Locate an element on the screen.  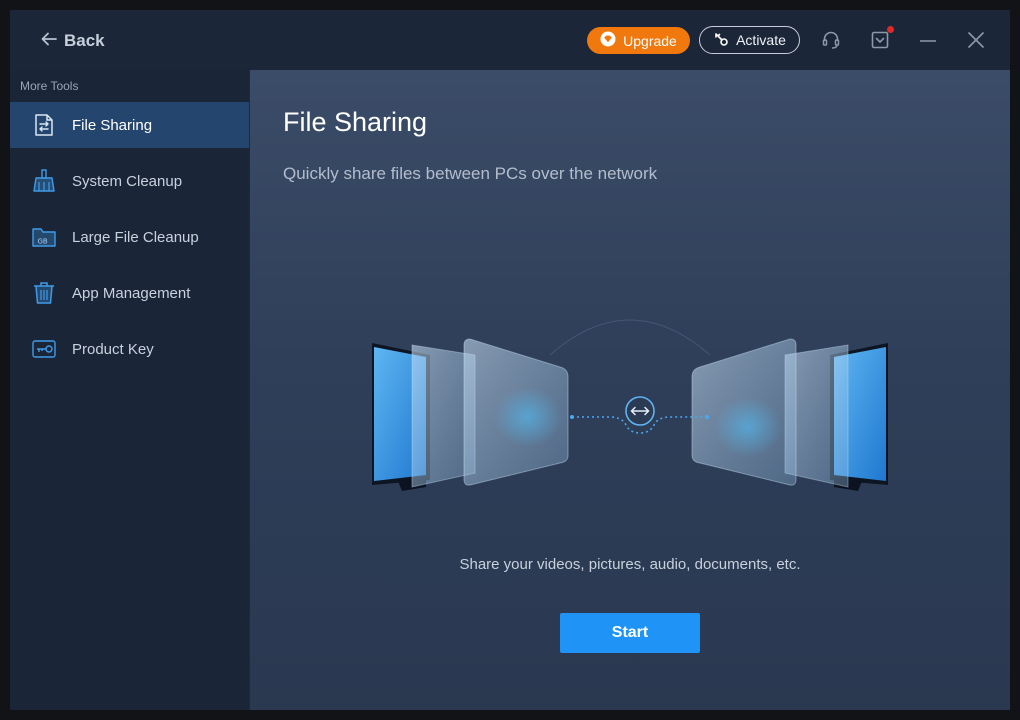
page-title: File Sharing is located at coordinates (355, 122).